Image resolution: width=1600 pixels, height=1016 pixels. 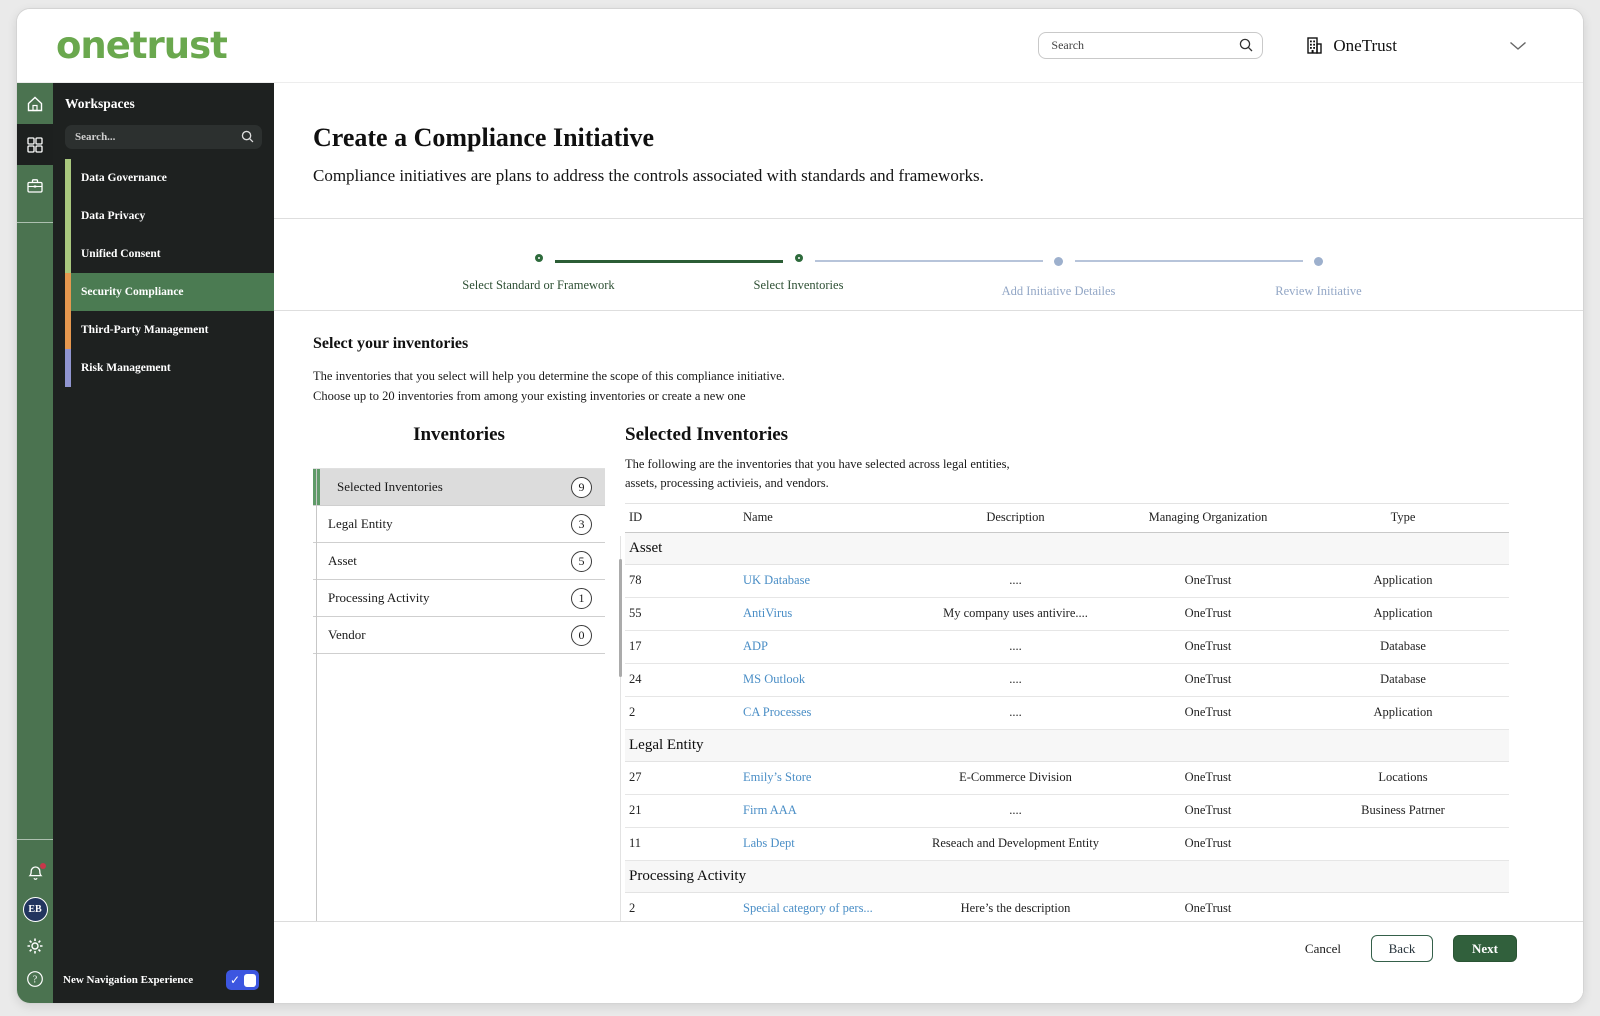 I want to click on cell-name-link: Emily’s Store, so click(x=835, y=777).